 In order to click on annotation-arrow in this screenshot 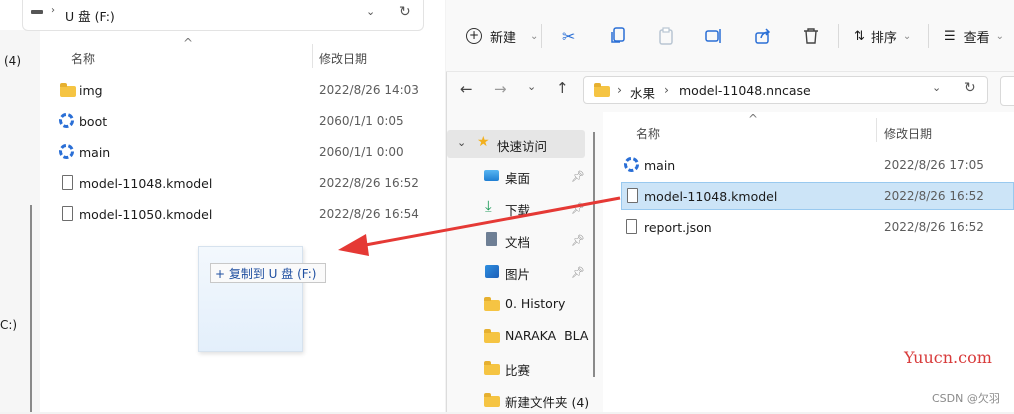, I will do `click(479, 226)`.